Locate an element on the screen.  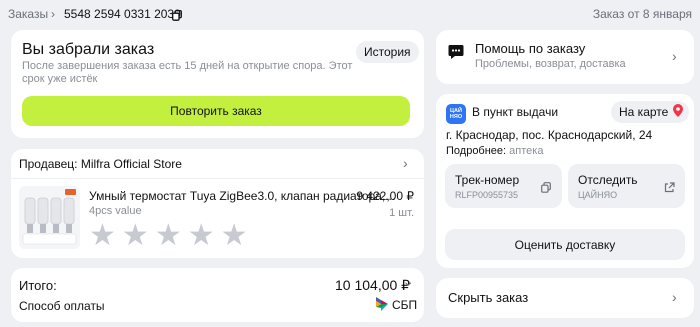
history-button: История is located at coordinates (387, 52).